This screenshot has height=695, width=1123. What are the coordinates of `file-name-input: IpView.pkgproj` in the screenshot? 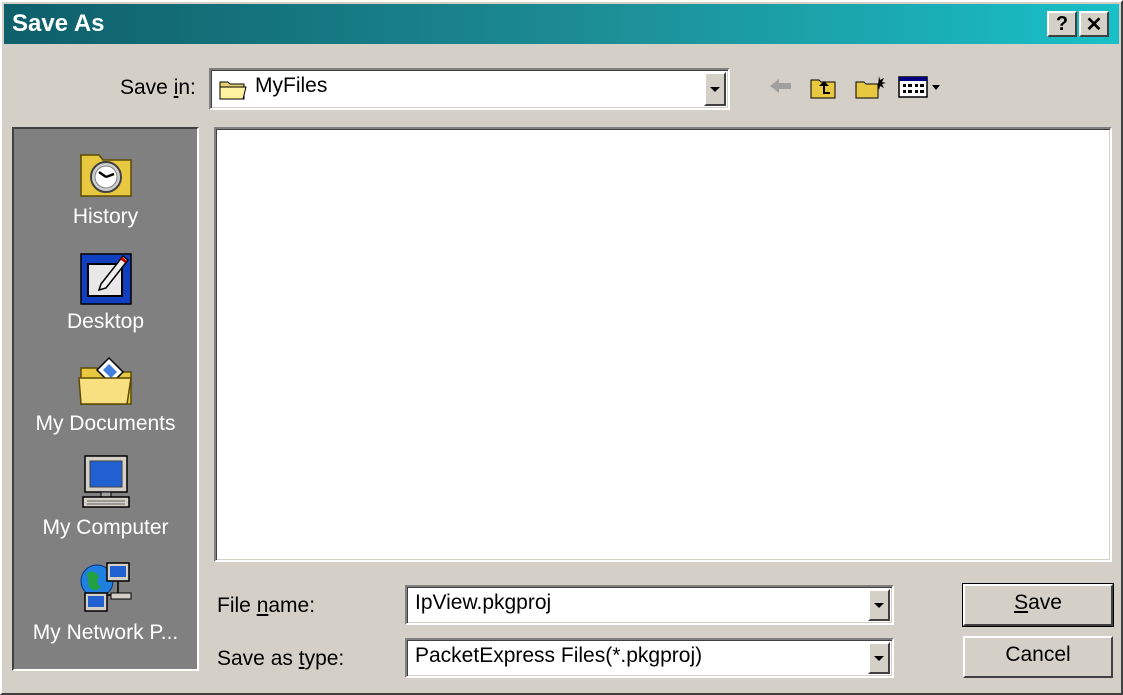 It's located at (483, 603).